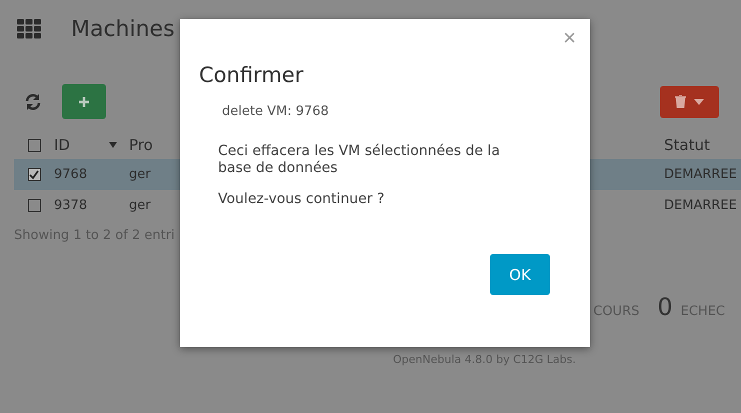  Describe the element at coordinates (665, 307) in the screenshot. I see `stat-count: 0` at that location.